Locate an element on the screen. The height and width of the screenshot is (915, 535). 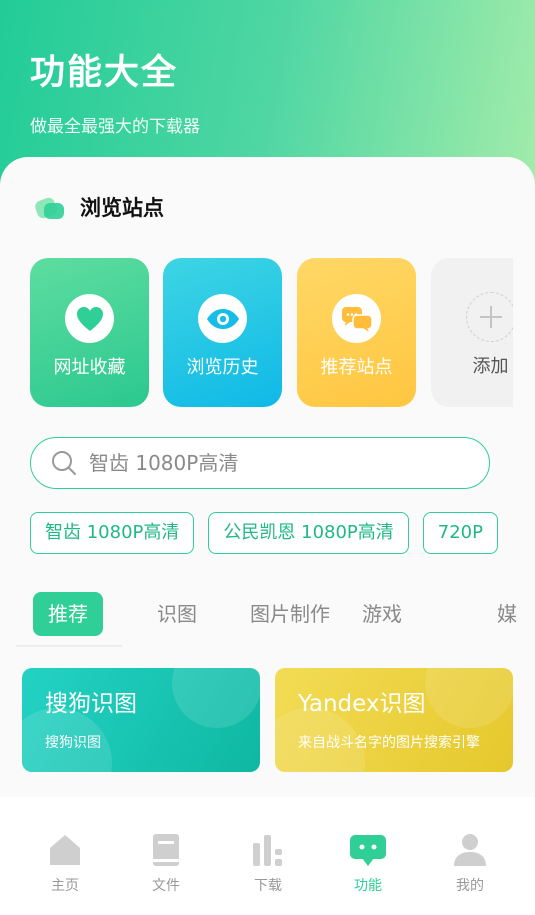
nav-label: 主页 is located at coordinates (65, 886).